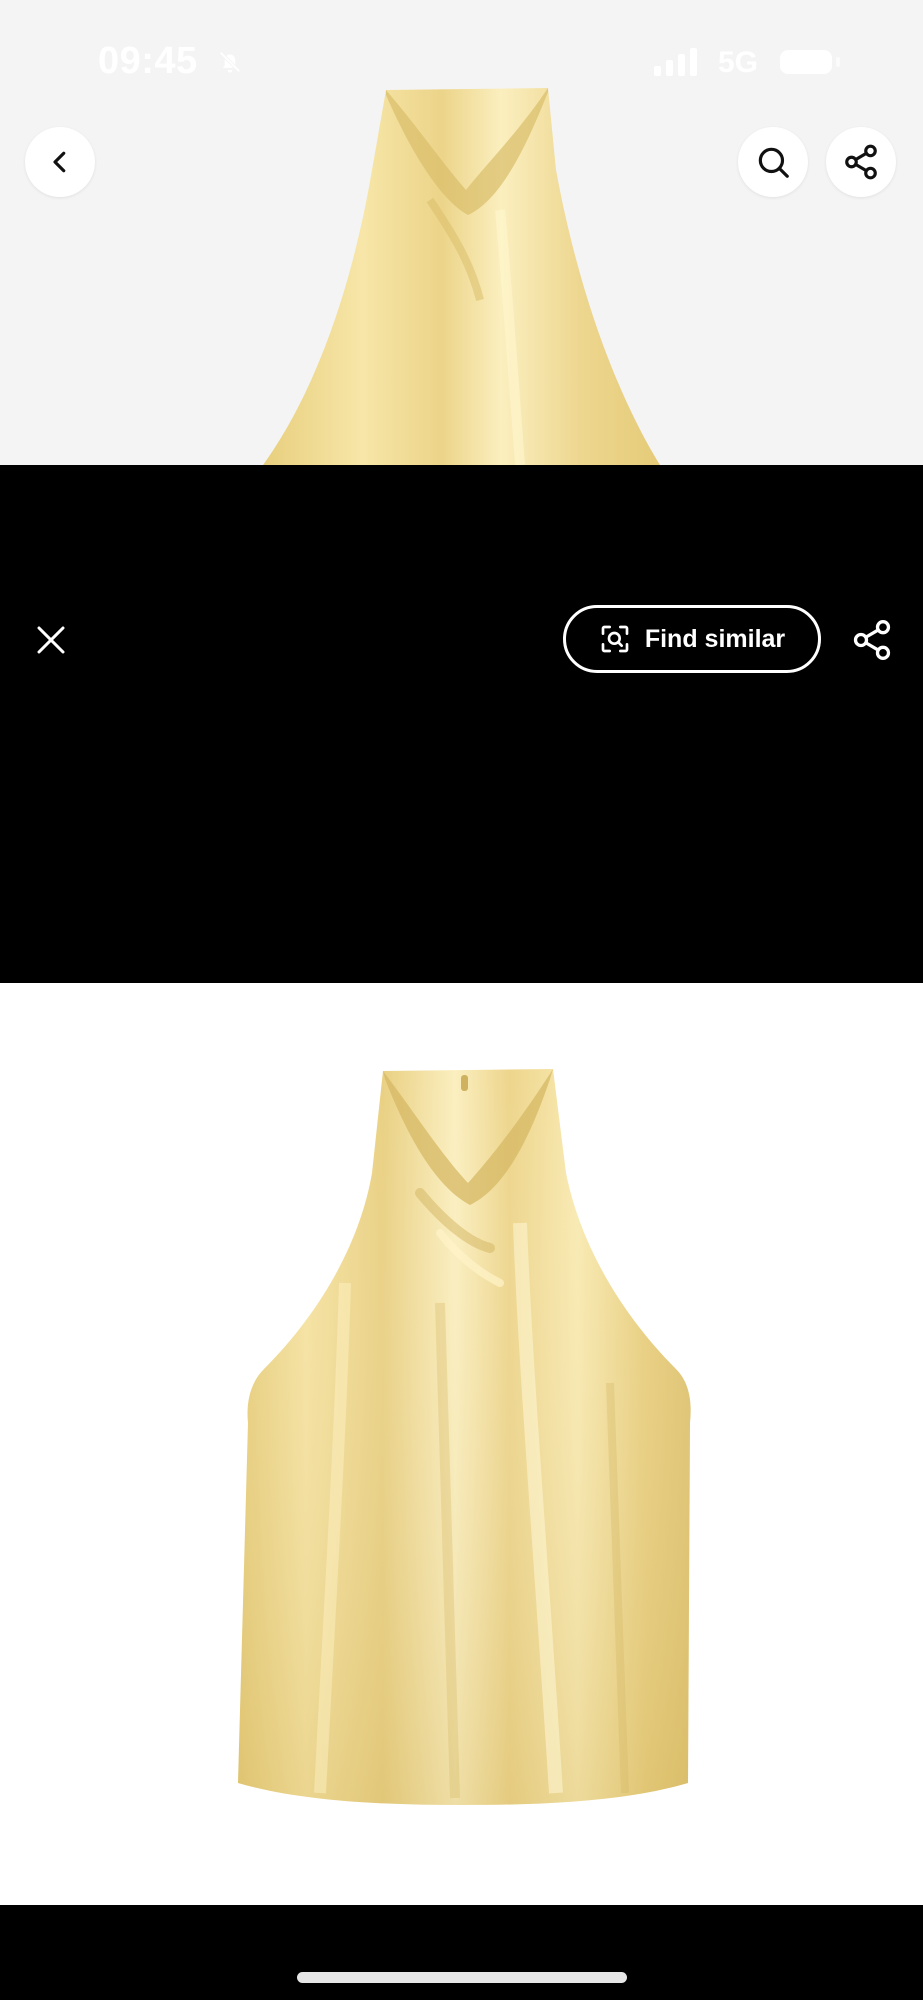 Image resolution: width=923 pixels, height=2000 pixels. Describe the element at coordinates (230, 64) in the screenshot. I see `bell-slash-icon` at that location.